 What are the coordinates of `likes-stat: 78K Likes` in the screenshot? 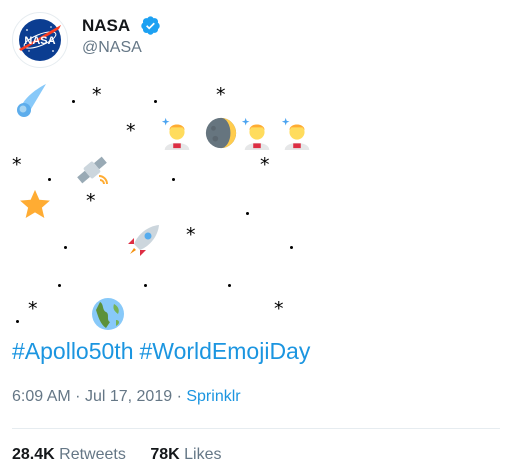 It's located at (185, 454).